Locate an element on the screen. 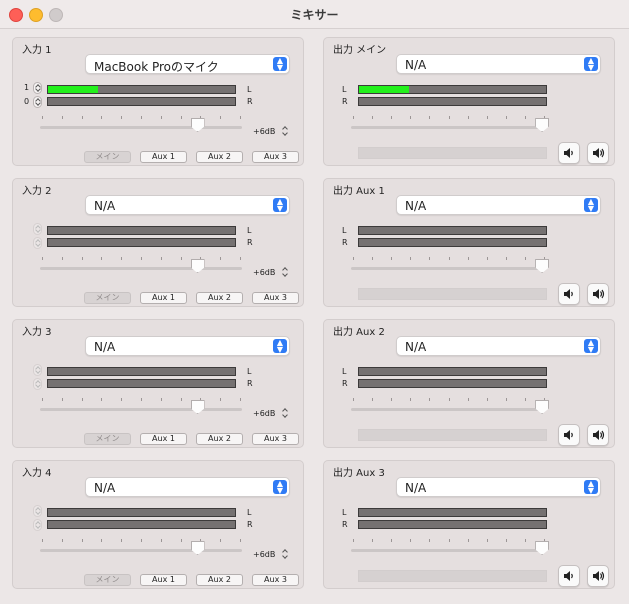  output-panel-label: 出力 メイン is located at coordinates (360, 50).